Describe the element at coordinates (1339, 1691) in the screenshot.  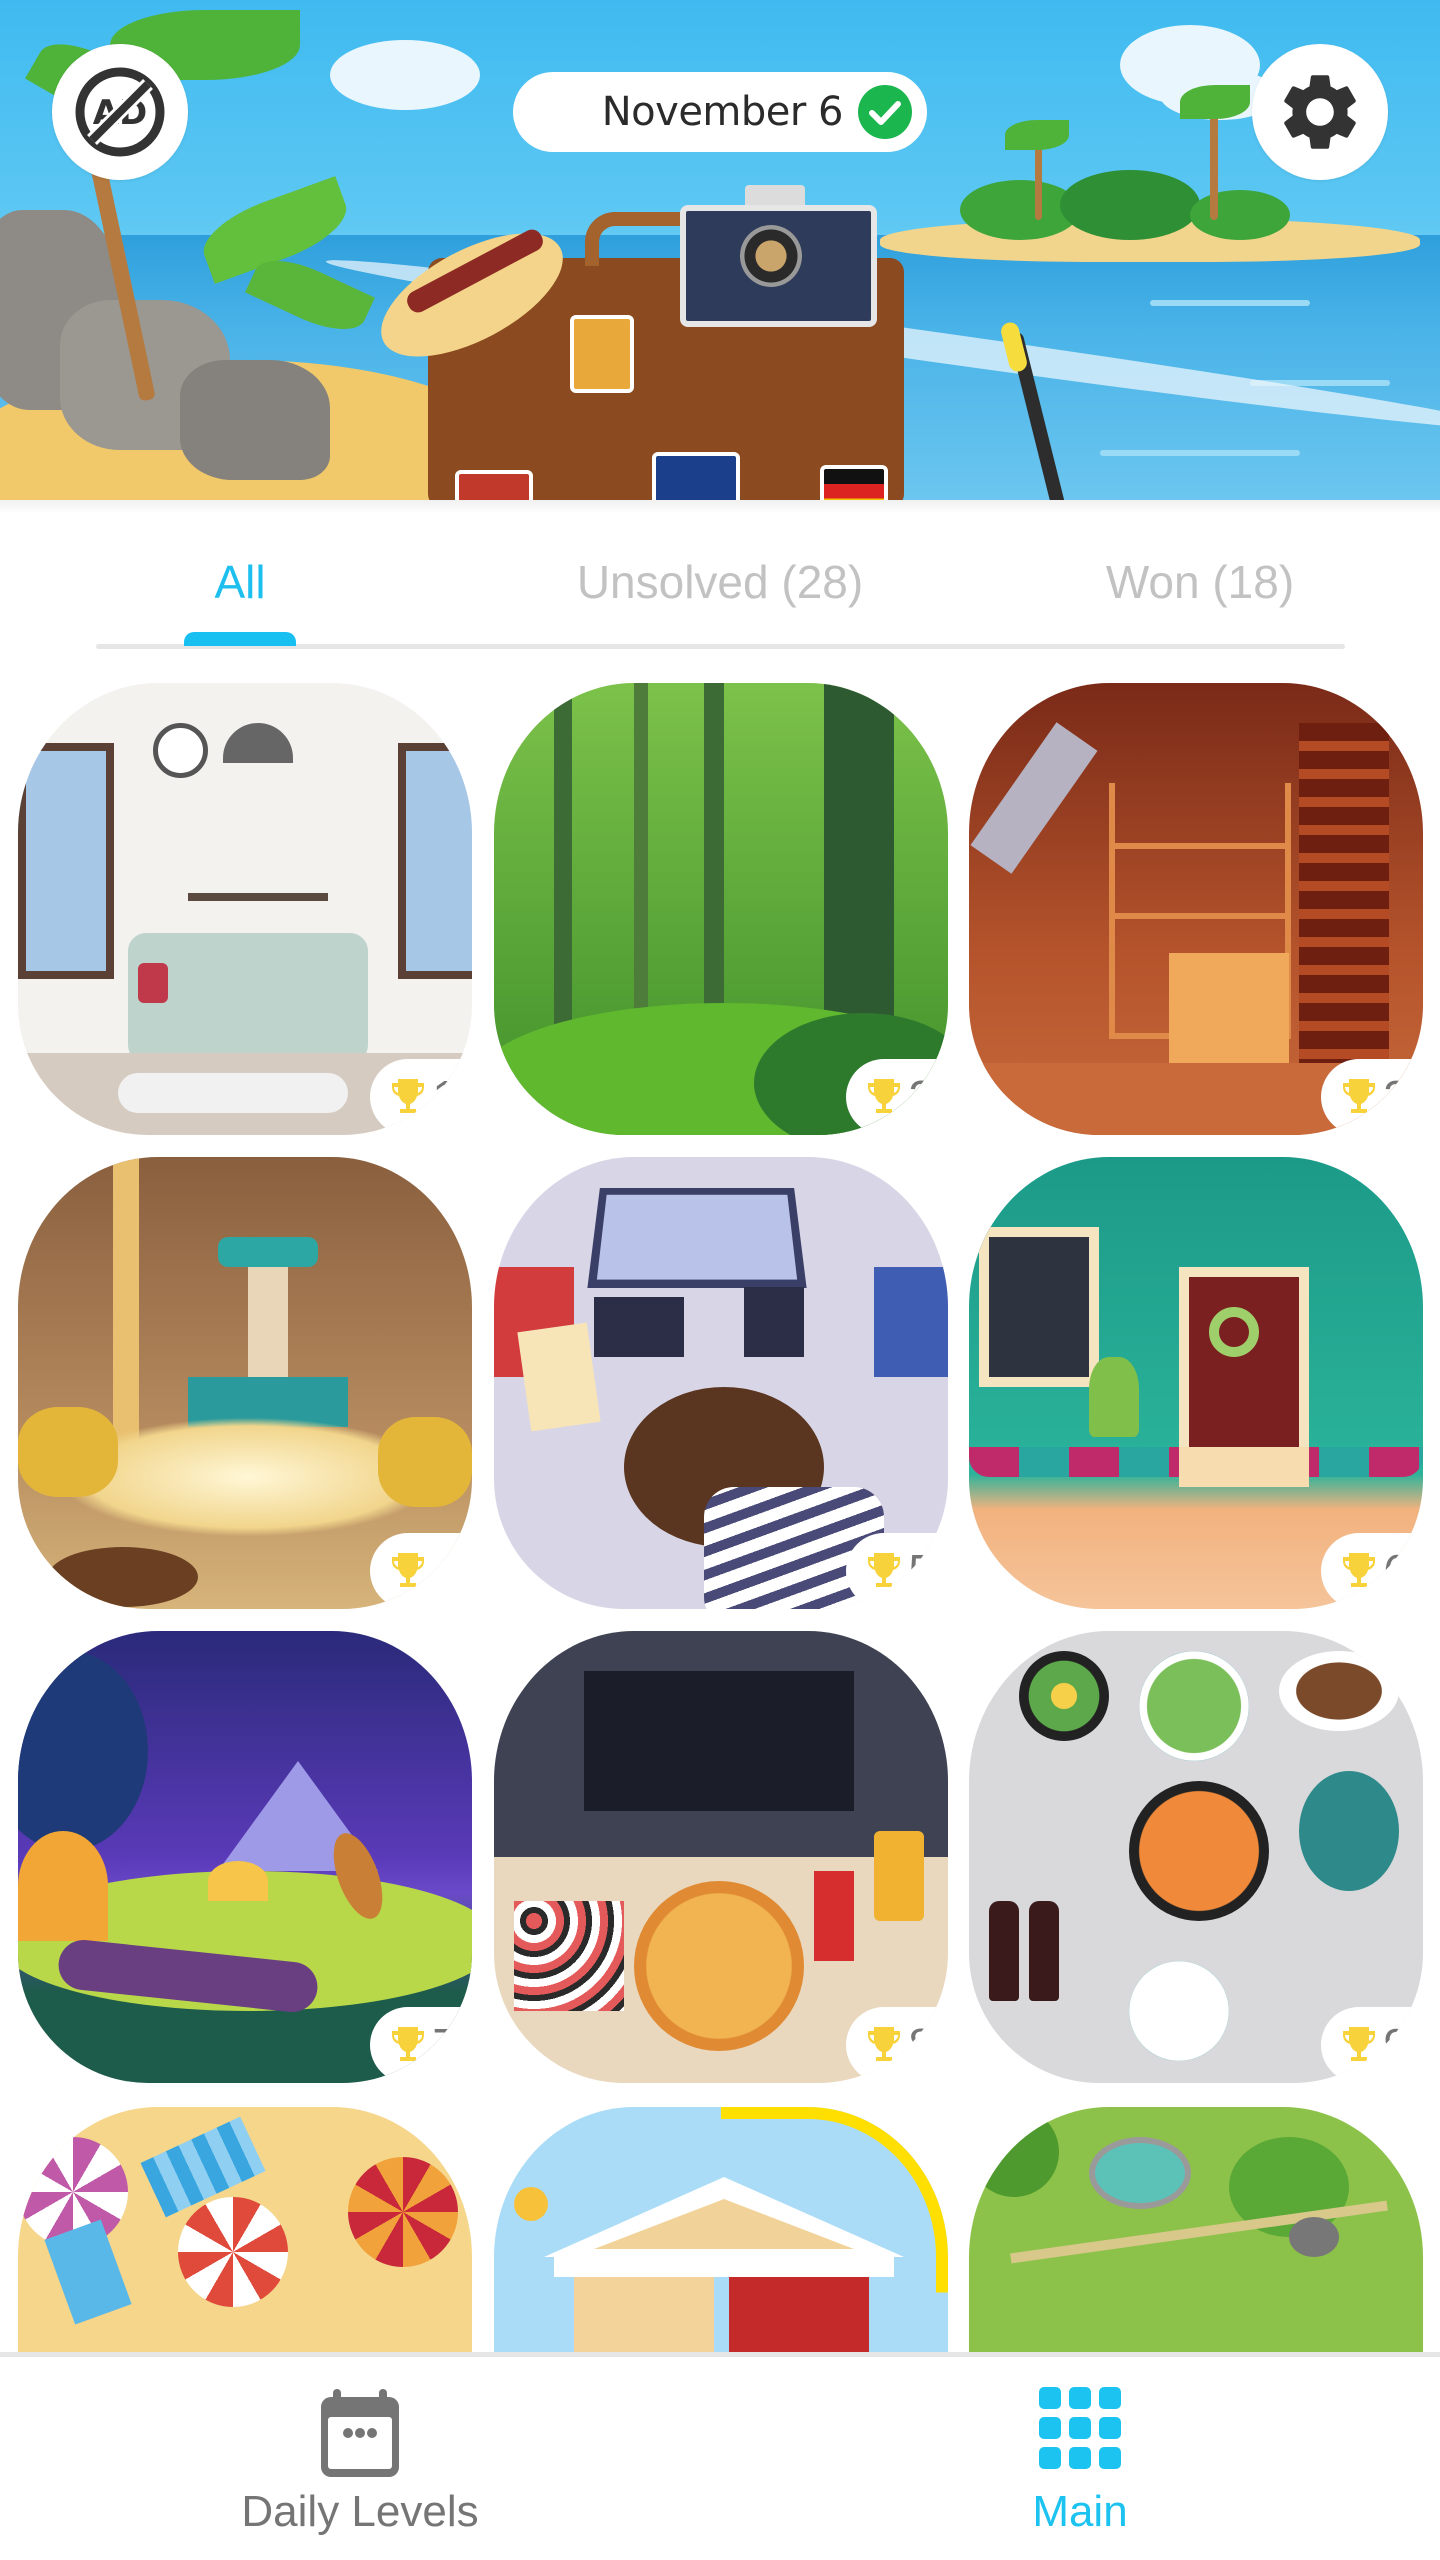
I see `steak-plate` at that location.